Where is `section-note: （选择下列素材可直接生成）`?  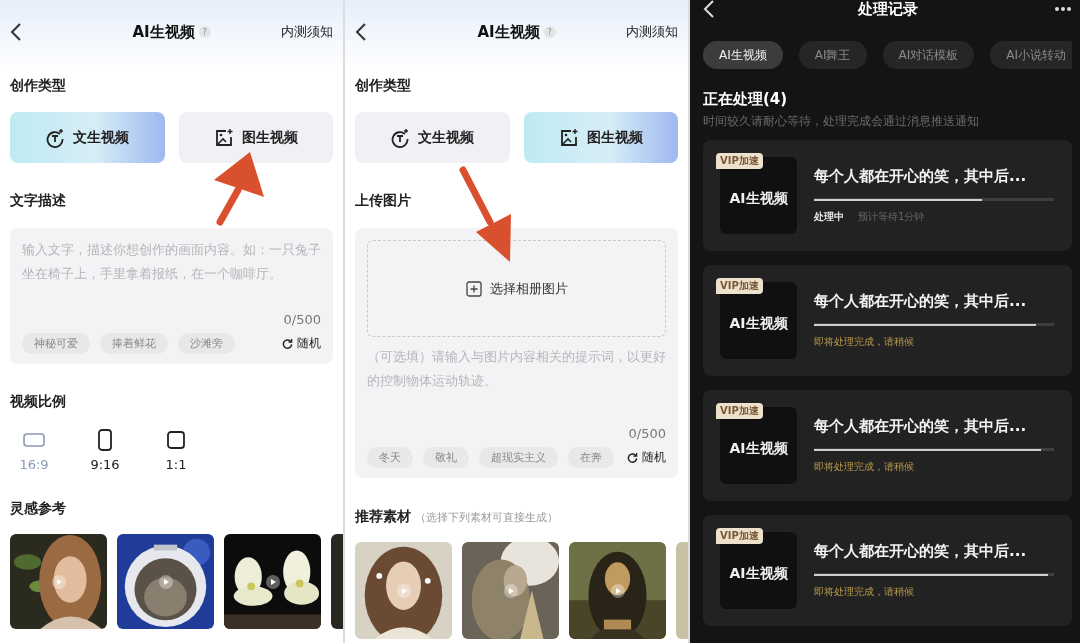
section-note: （选择下列素材可直接生成） is located at coordinates (486, 517).